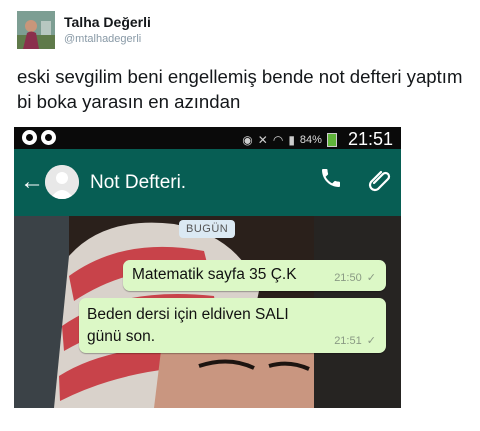 The width and height of the screenshot is (480, 431). What do you see at coordinates (207, 229) in the screenshot?
I see `date-divider-chip: BUGÜN` at bounding box center [207, 229].